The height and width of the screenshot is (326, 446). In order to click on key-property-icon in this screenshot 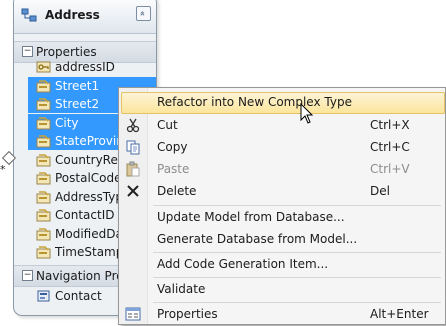, I will do `click(44, 67)`.